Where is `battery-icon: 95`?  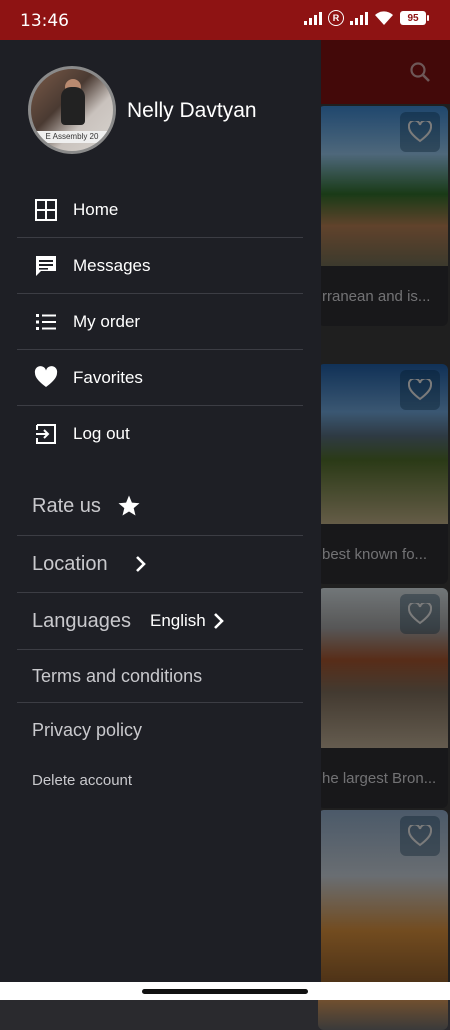
battery-icon: 95 is located at coordinates (414, 18).